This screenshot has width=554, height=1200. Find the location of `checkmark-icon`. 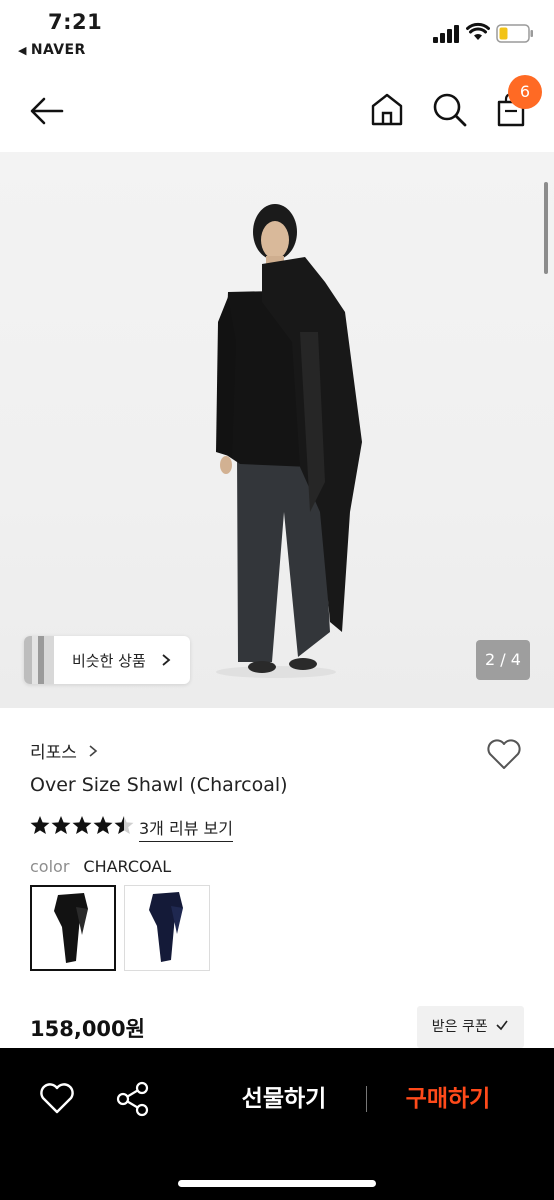

checkmark-icon is located at coordinates (502, 1025).